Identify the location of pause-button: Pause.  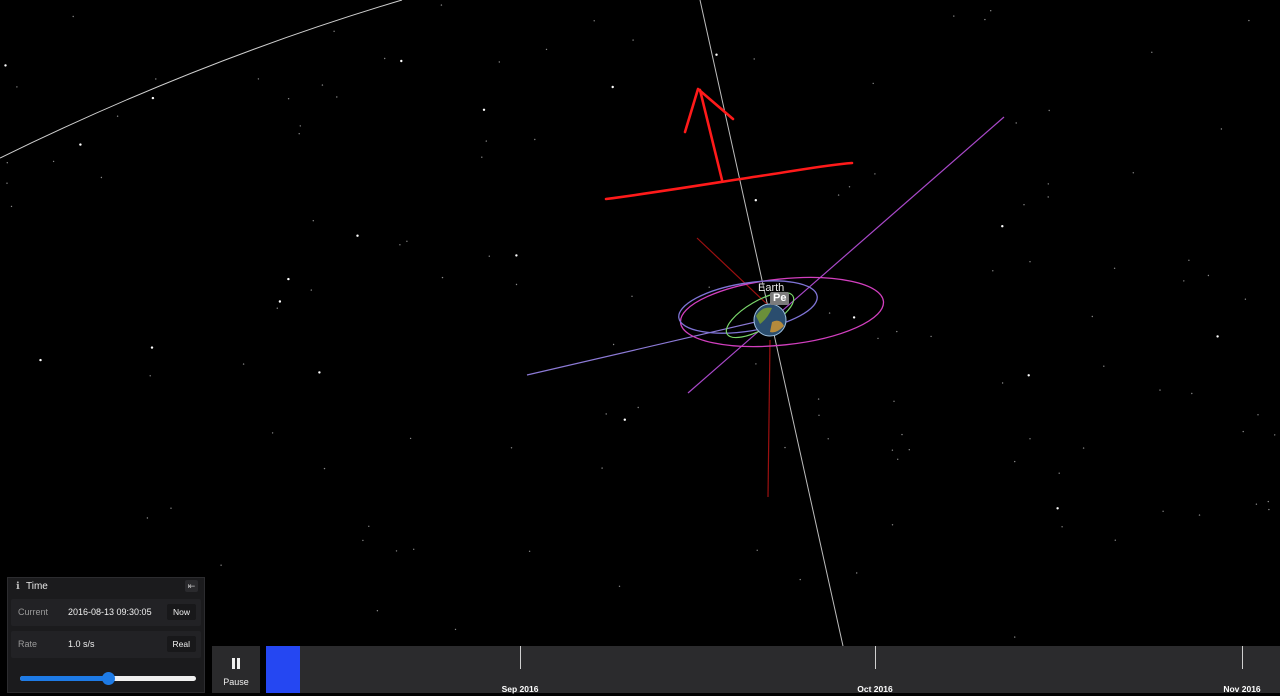
(236, 669).